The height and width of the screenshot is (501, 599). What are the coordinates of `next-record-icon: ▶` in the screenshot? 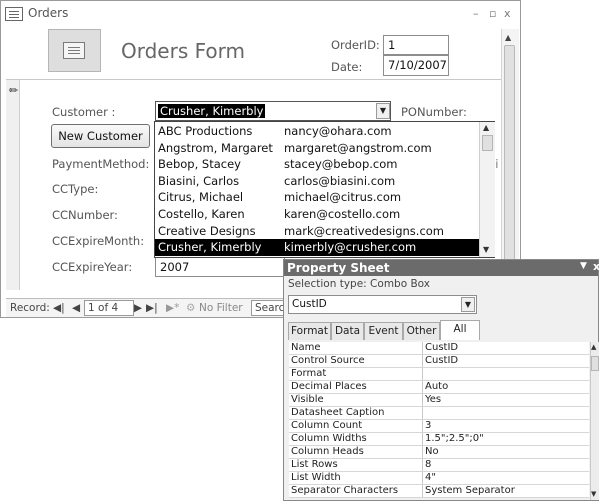 It's located at (138, 308).